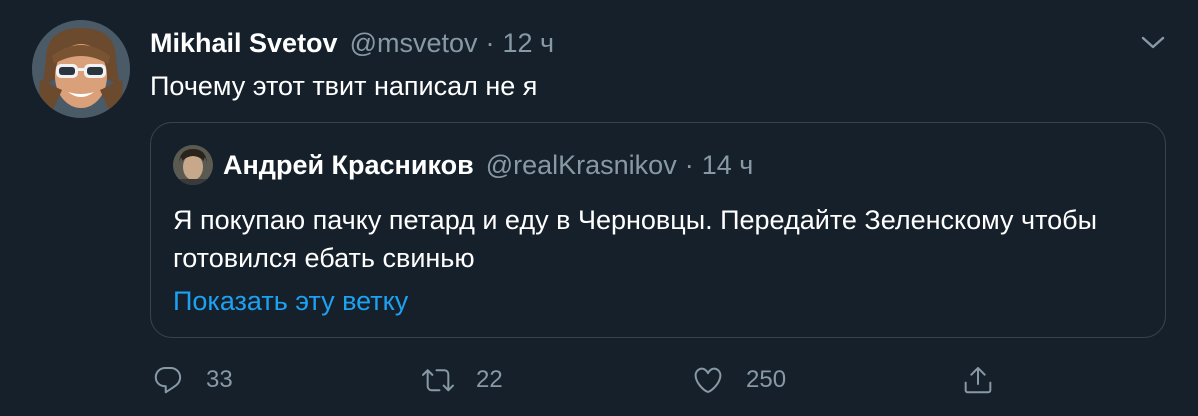  What do you see at coordinates (290, 301) in the screenshot?
I see `show-thread-link: Показать эту ветку` at bounding box center [290, 301].